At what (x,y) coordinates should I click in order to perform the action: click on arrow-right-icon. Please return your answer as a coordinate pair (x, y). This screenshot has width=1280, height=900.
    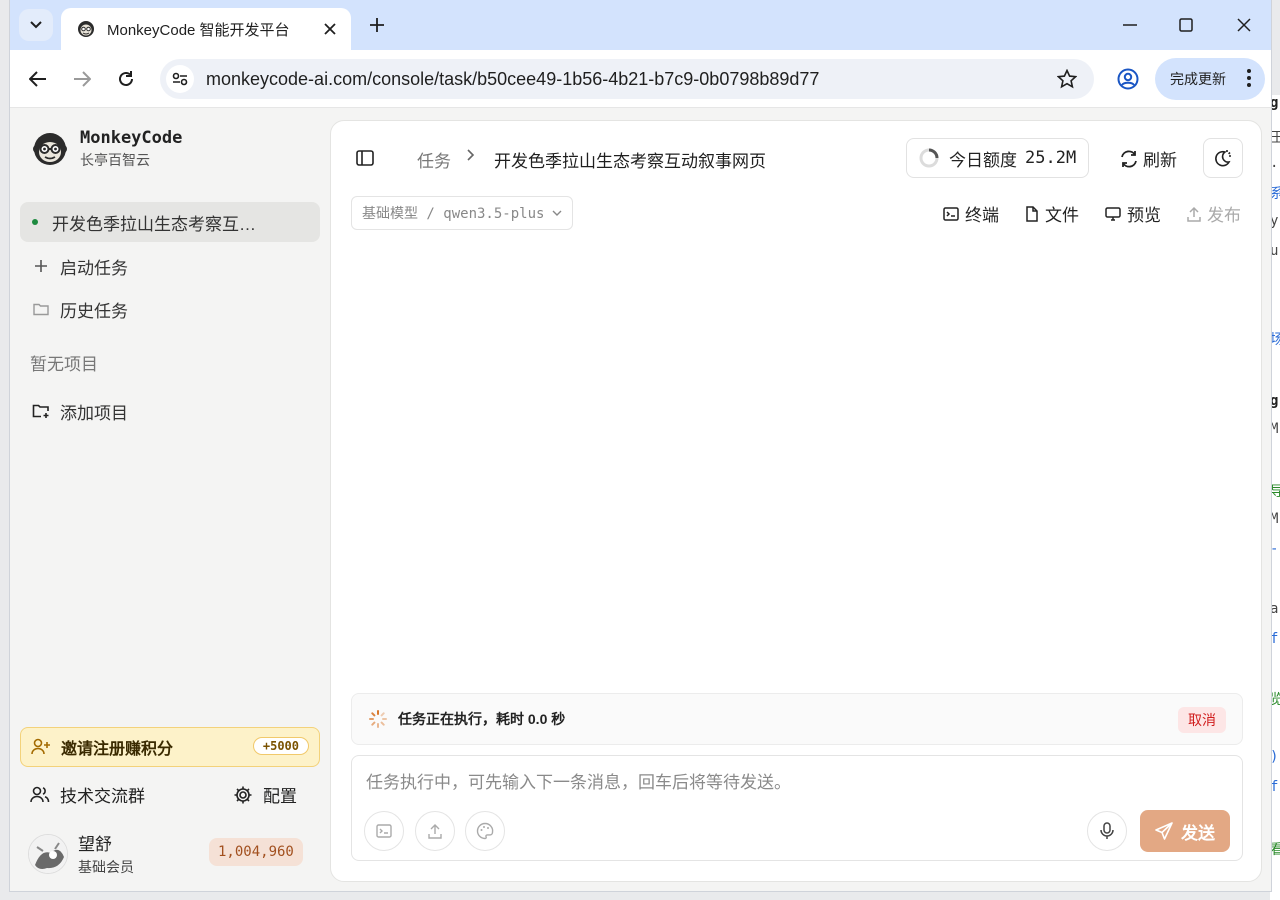
    Looking at the image, I should click on (82, 79).